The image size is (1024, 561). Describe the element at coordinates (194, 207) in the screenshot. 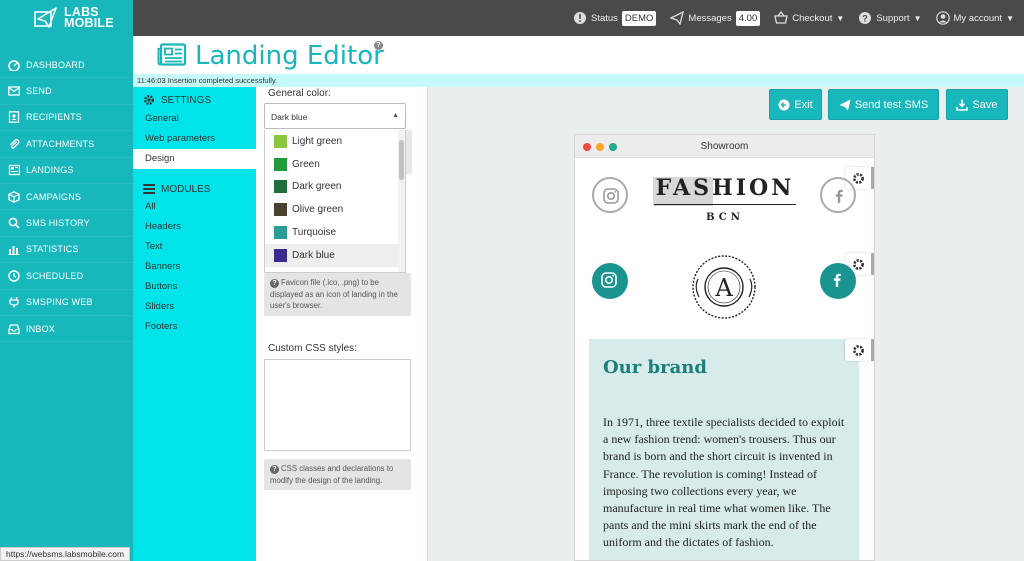

I see `module-item-all: All` at that location.